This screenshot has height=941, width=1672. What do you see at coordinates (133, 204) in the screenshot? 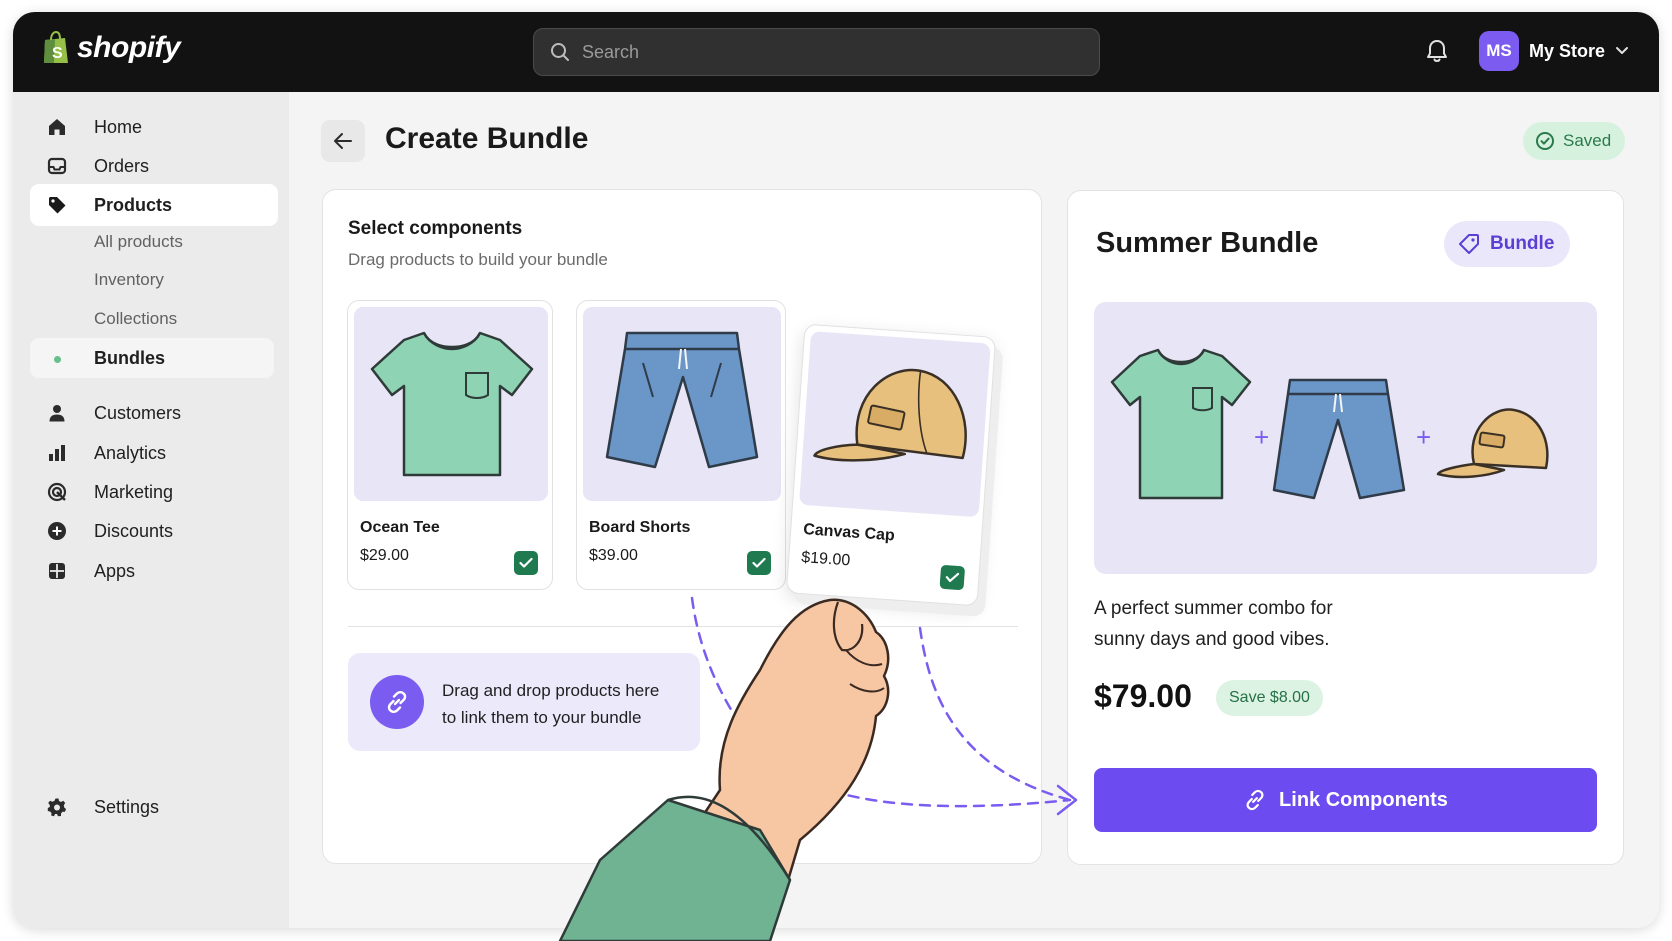
I see `sidebar-item-label: Products` at bounding box center [133, 204].